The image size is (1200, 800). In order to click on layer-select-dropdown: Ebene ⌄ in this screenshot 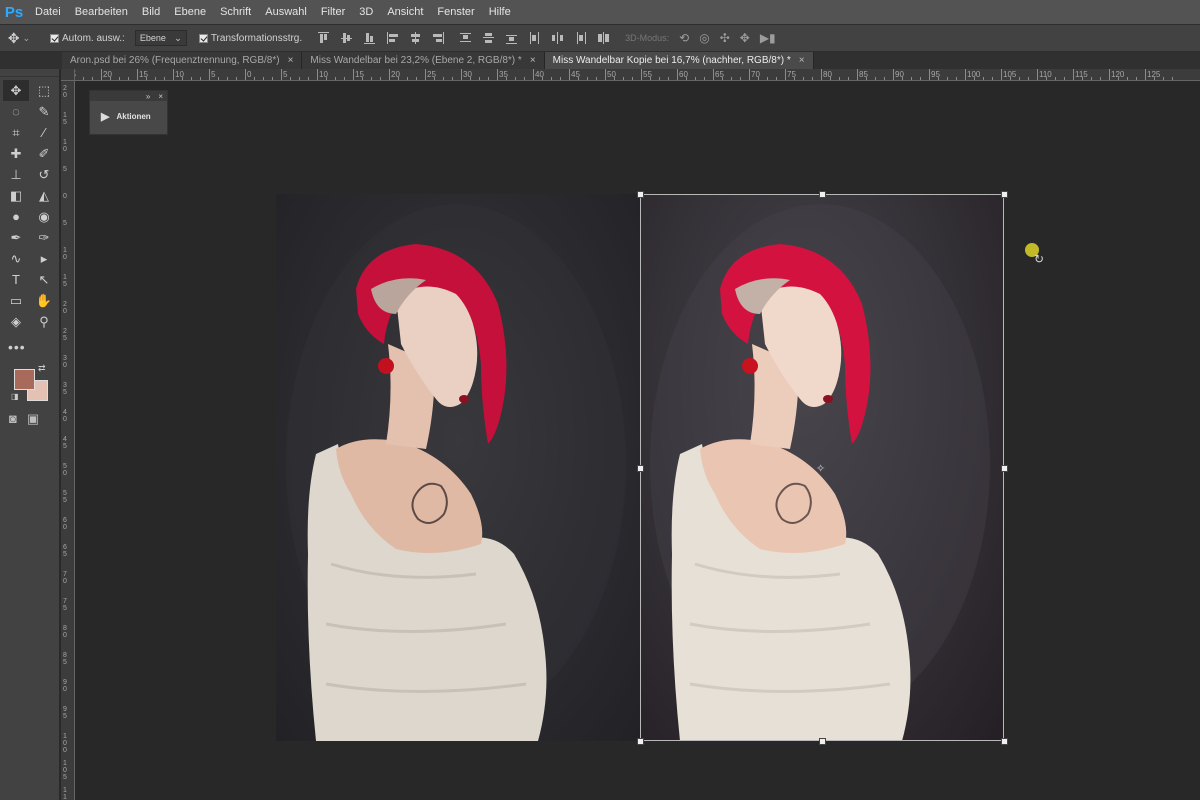, I will do `click(160, 38)`.